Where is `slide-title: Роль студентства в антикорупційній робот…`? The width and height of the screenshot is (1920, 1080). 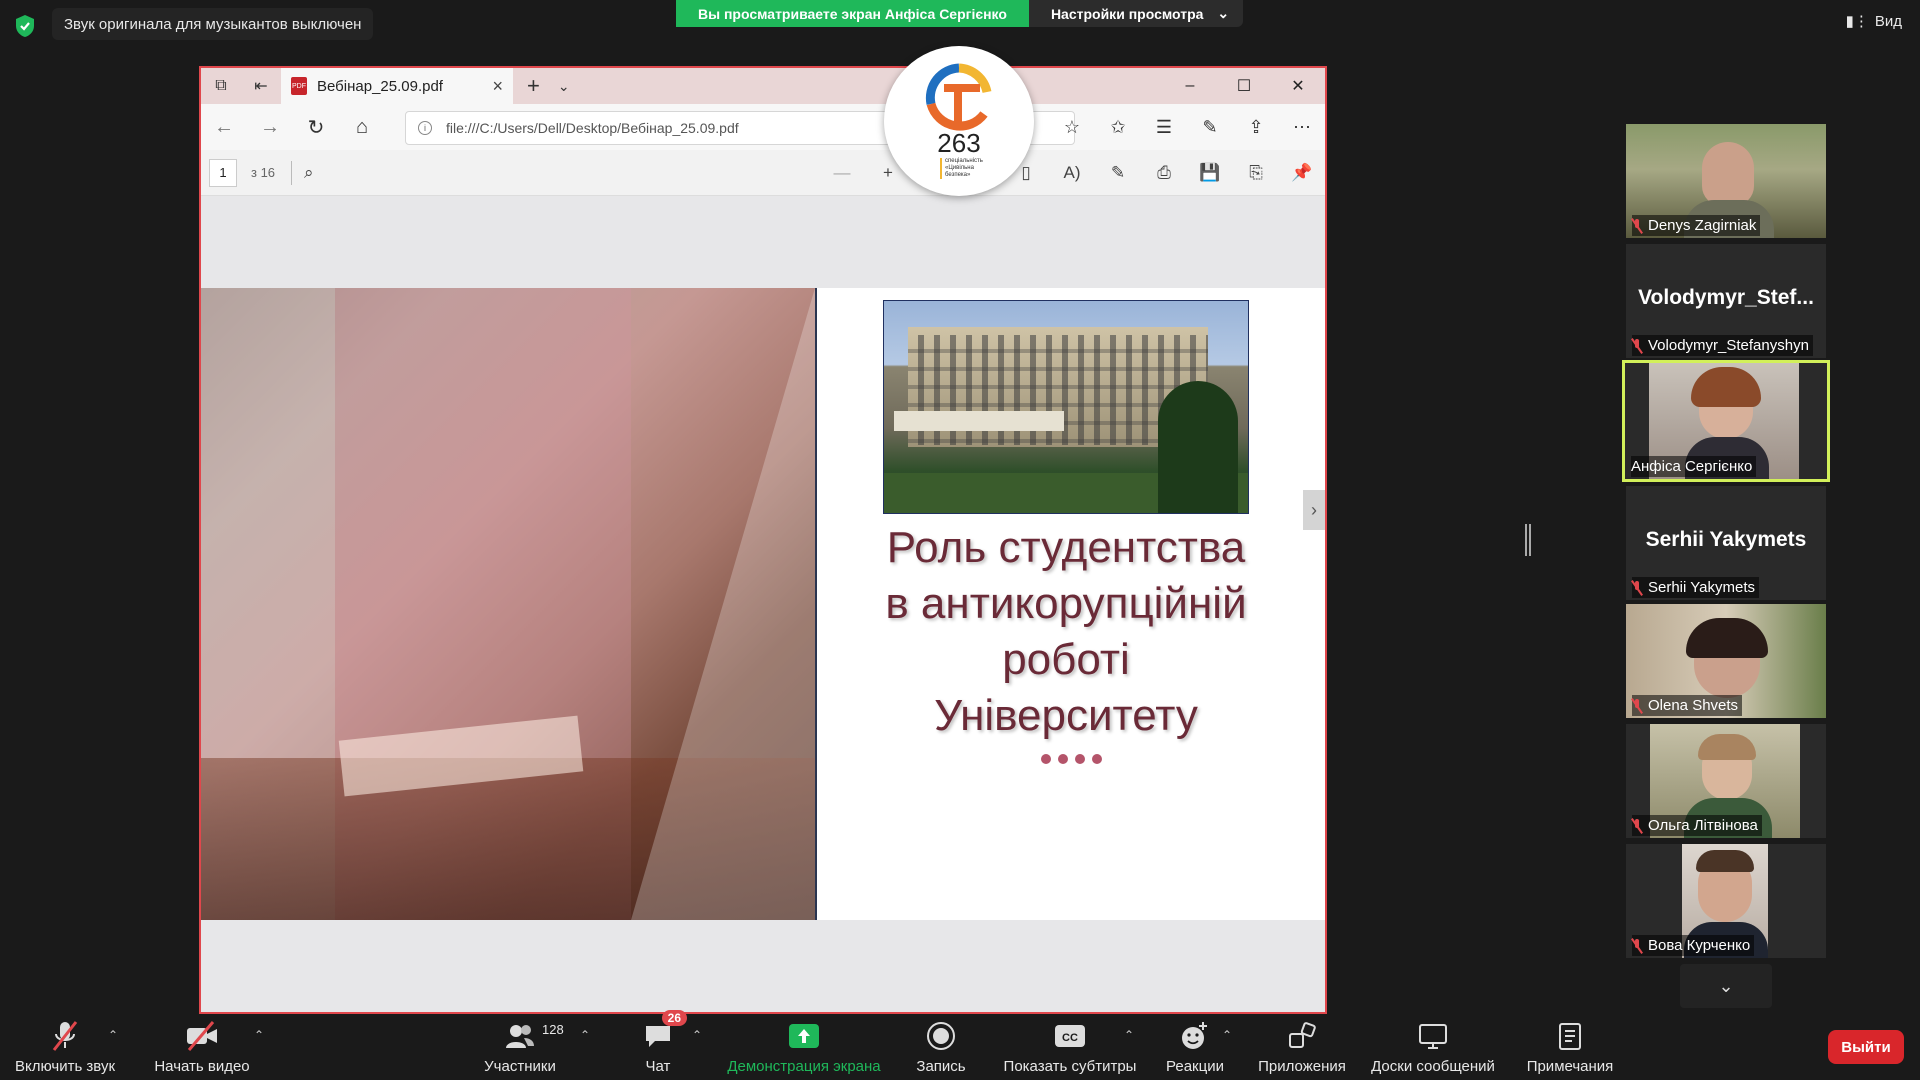
slide-title: Роль студентства в антикорупційній робот… is located at coordinates (1066, 632).